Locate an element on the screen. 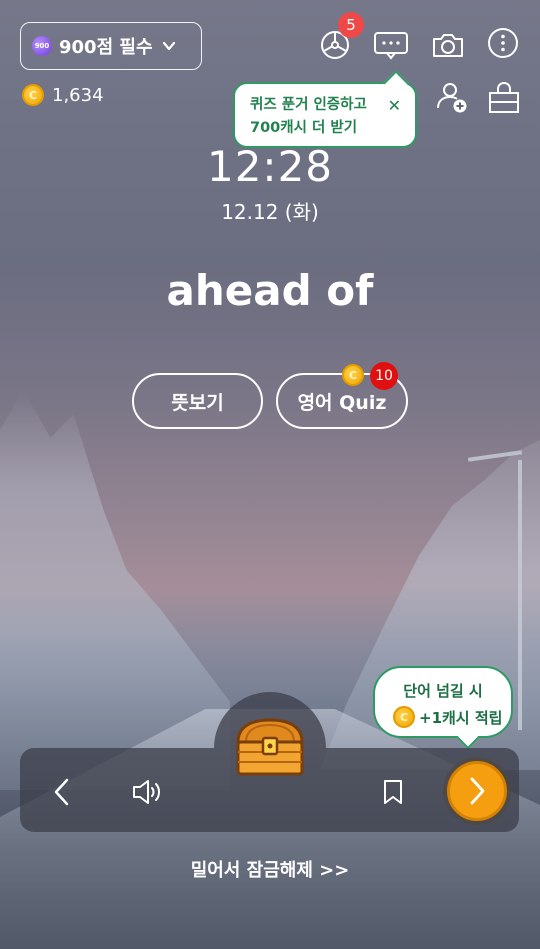  coin-balance-amount: 1,634 is located at coordinates (78, 95).